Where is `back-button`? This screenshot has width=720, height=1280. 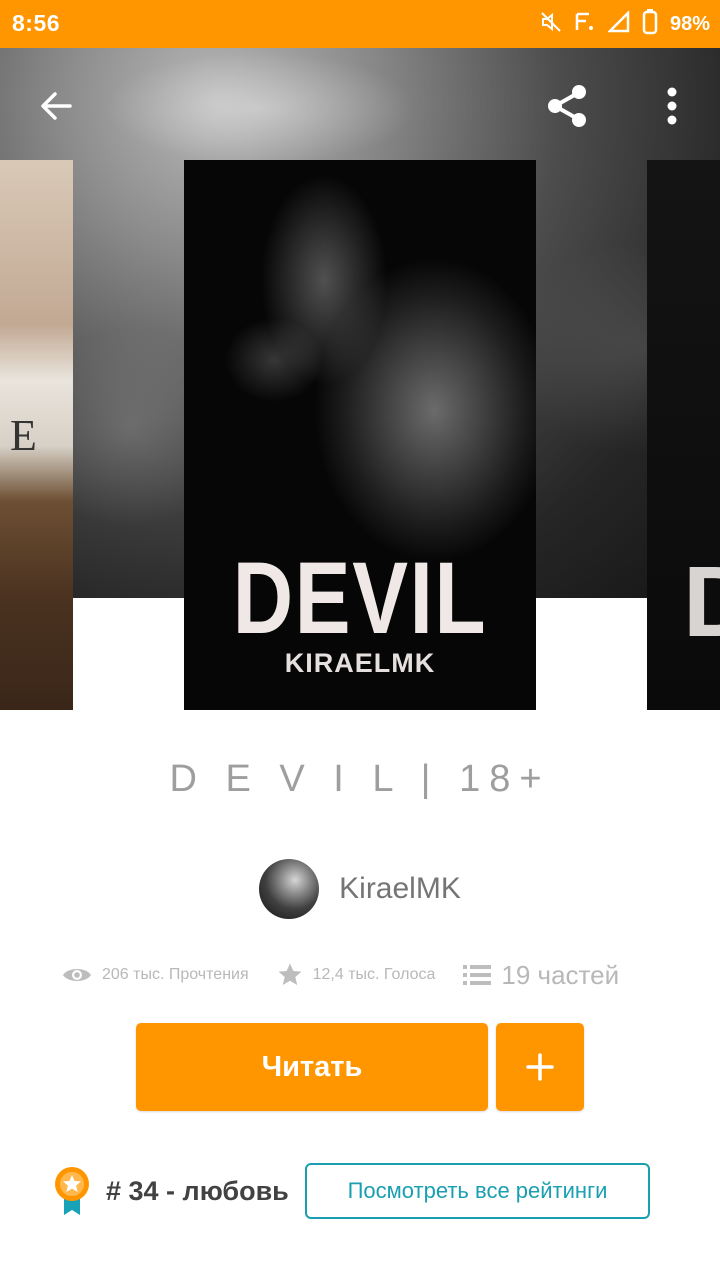 back-button is located at coordinates (56, 106).